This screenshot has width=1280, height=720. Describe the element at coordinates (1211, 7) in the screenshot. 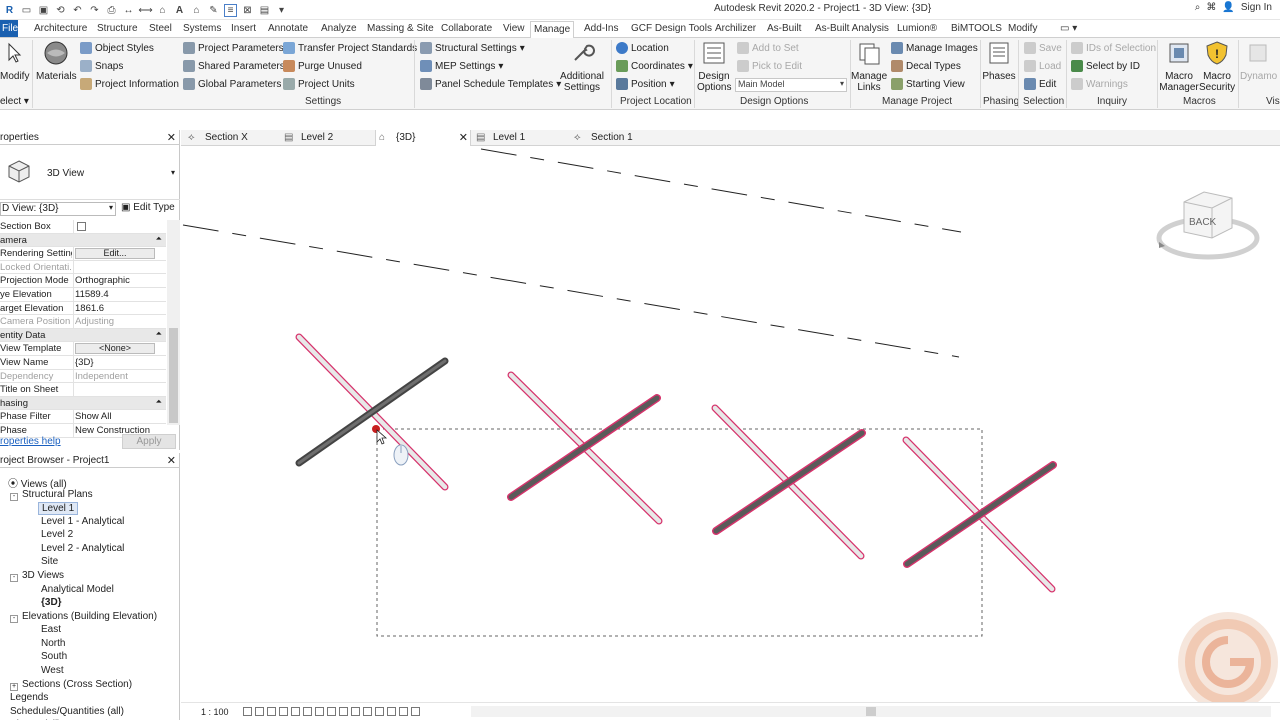

I see `infocenter-icon: ⌘` at that location.